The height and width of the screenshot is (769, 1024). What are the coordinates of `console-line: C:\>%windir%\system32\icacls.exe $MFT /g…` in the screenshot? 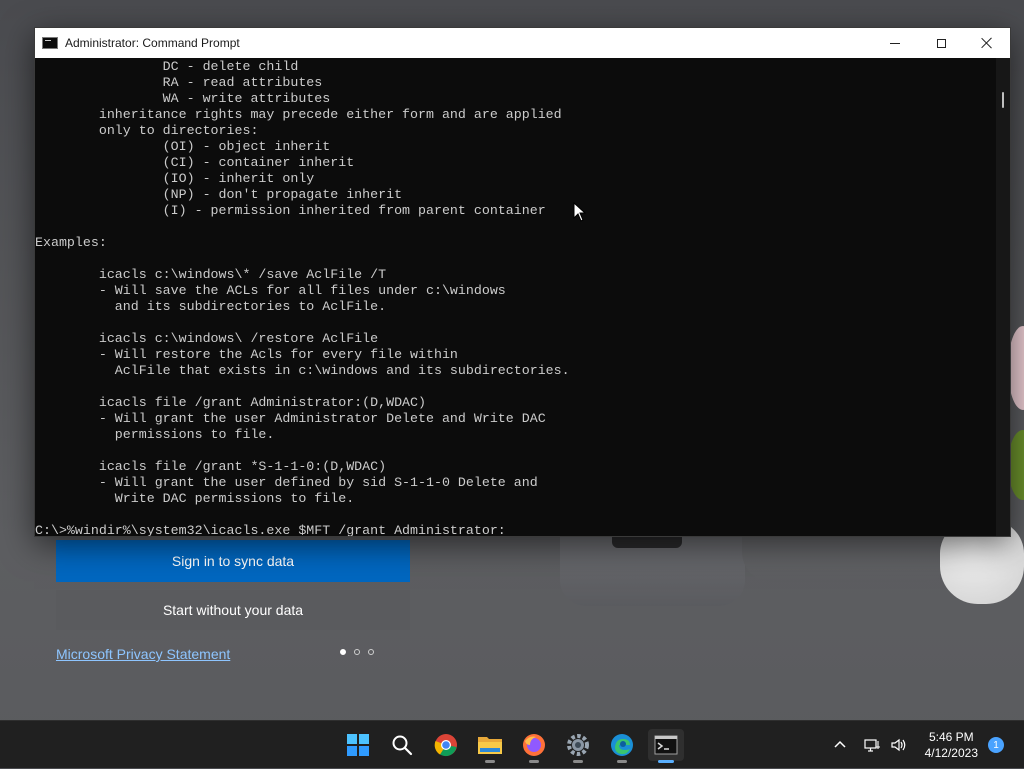 It's located at (270, 529).